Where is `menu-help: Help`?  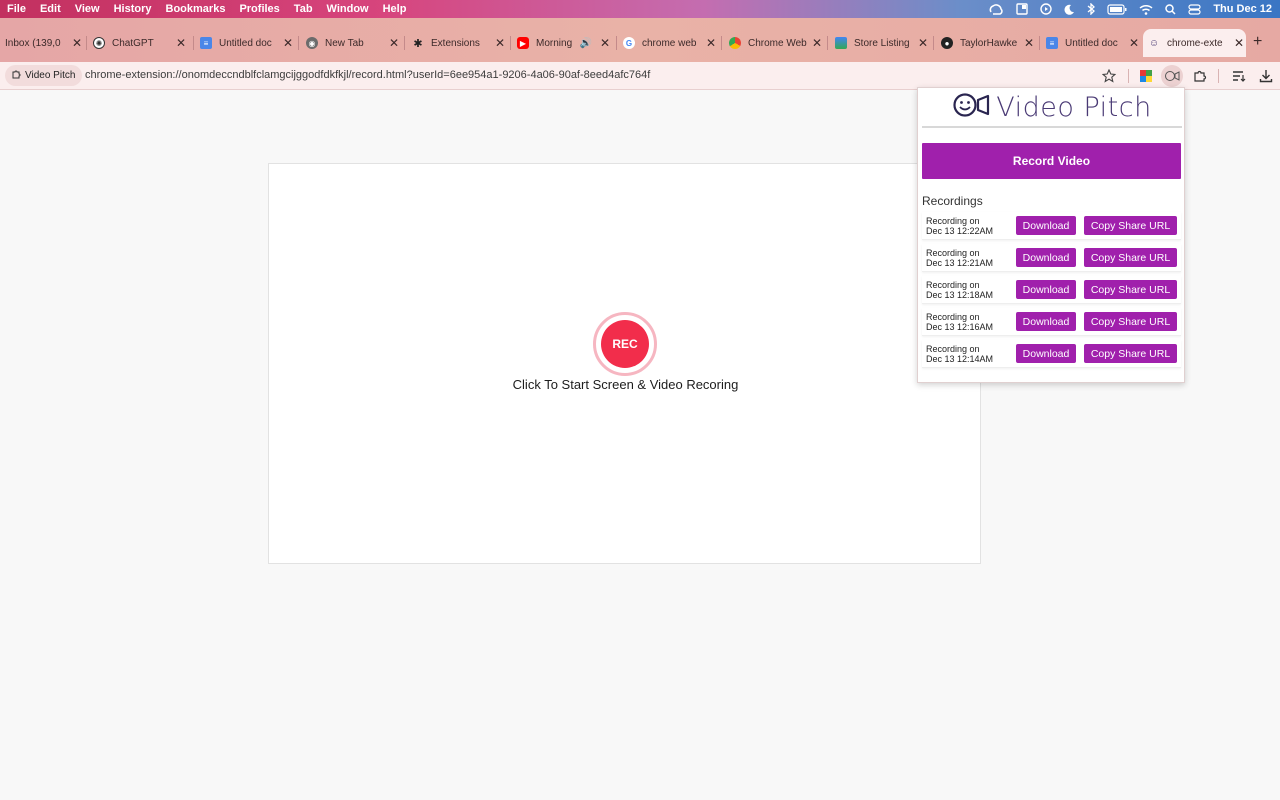 menu-help: Help is located at coordinates (395, 9).